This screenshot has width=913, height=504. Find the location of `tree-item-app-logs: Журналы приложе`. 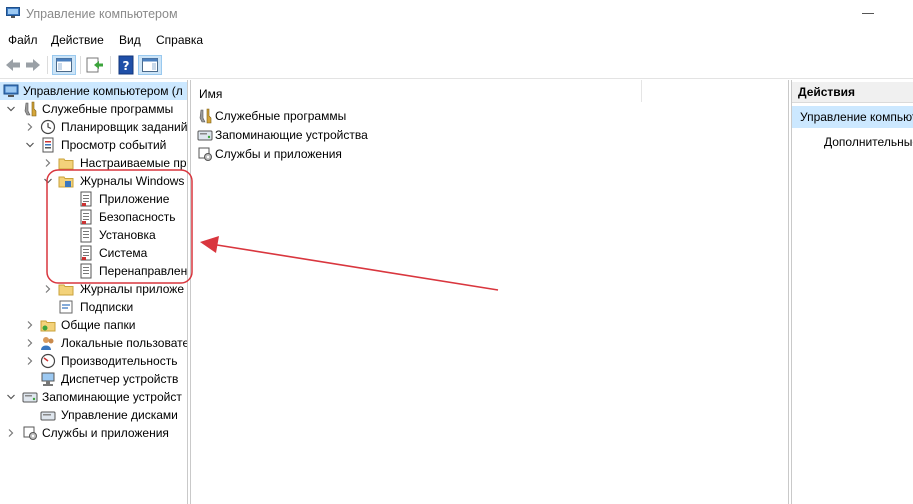

tree-item-app-logs: Журналы приложе is located at coordinates (93, 289).